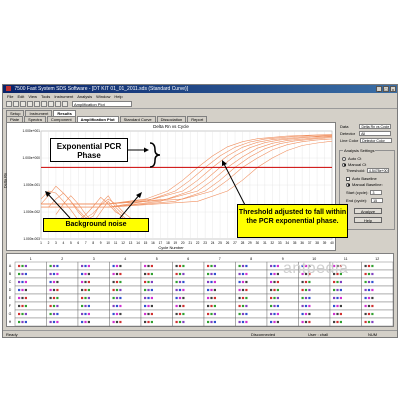 Image resolution: width=400 pixels, height=400 pixels. What do you see at coordinates (30, 104) in the screenshot?
I see `print-icon` at bounding box center [30, 104].